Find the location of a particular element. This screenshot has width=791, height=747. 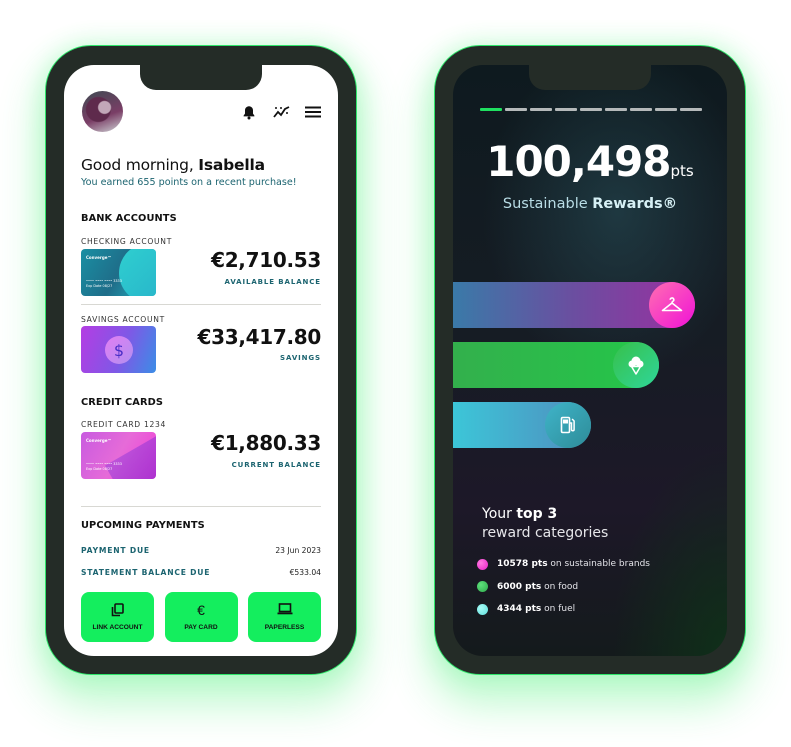

hanger-icon is located at coordinates (672, 305).